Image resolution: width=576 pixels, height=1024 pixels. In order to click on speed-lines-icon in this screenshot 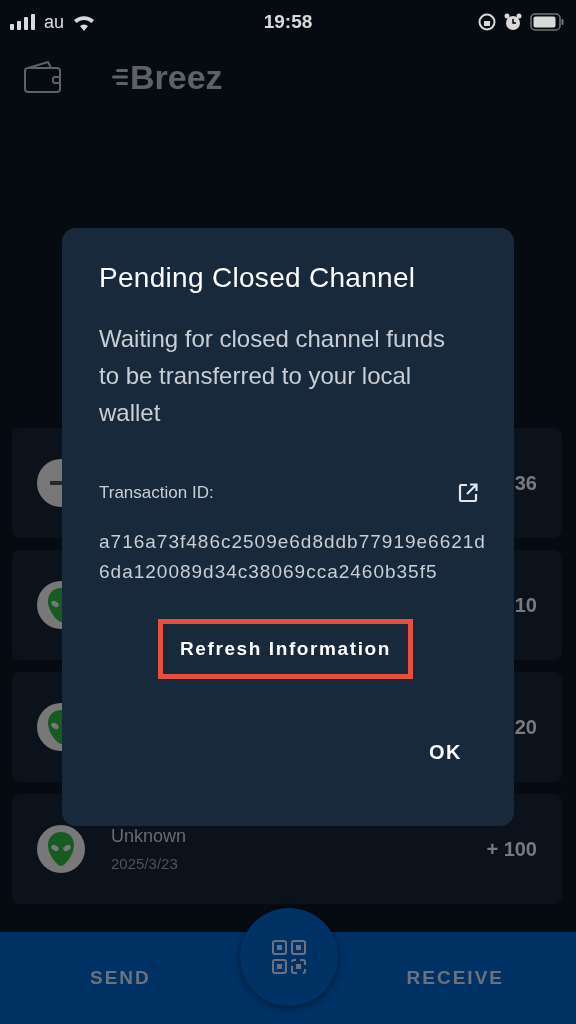, I will do `click(120, 77)`.